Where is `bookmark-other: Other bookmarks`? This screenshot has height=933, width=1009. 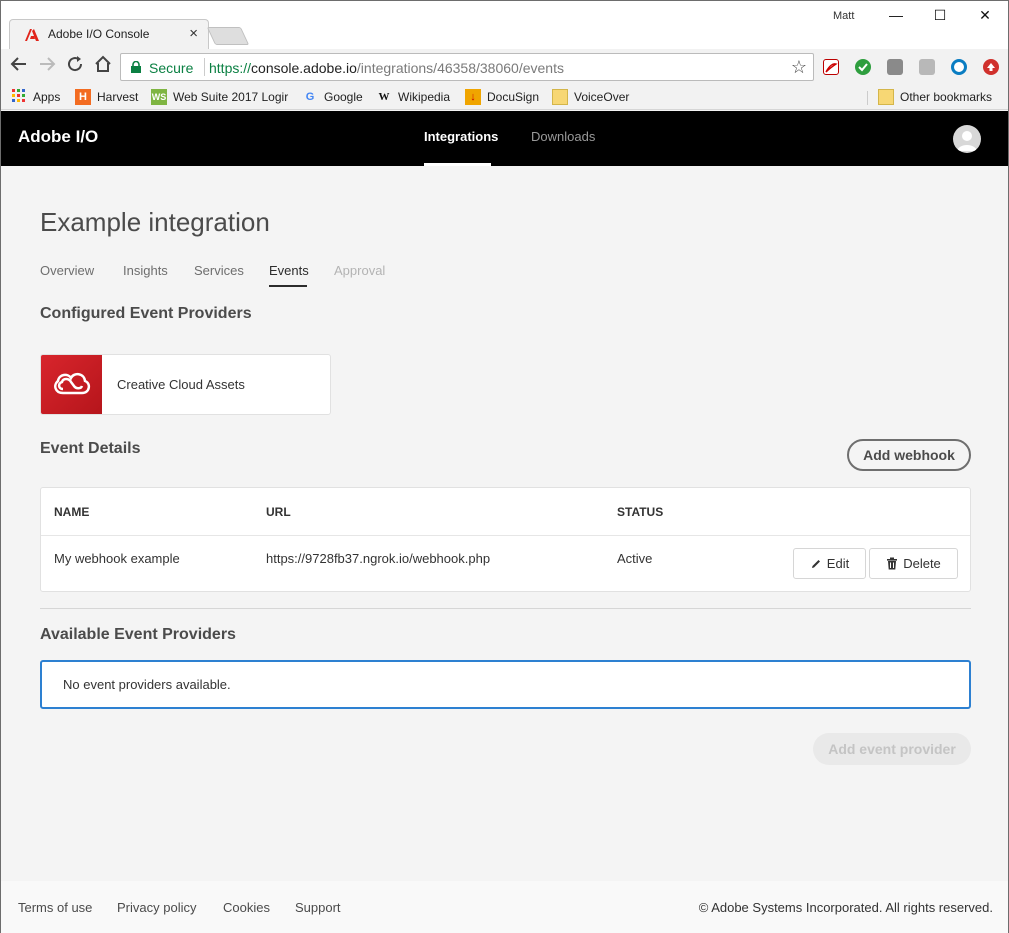
bookmark-other: Other bookmarks is located at coordinates (935, 97).